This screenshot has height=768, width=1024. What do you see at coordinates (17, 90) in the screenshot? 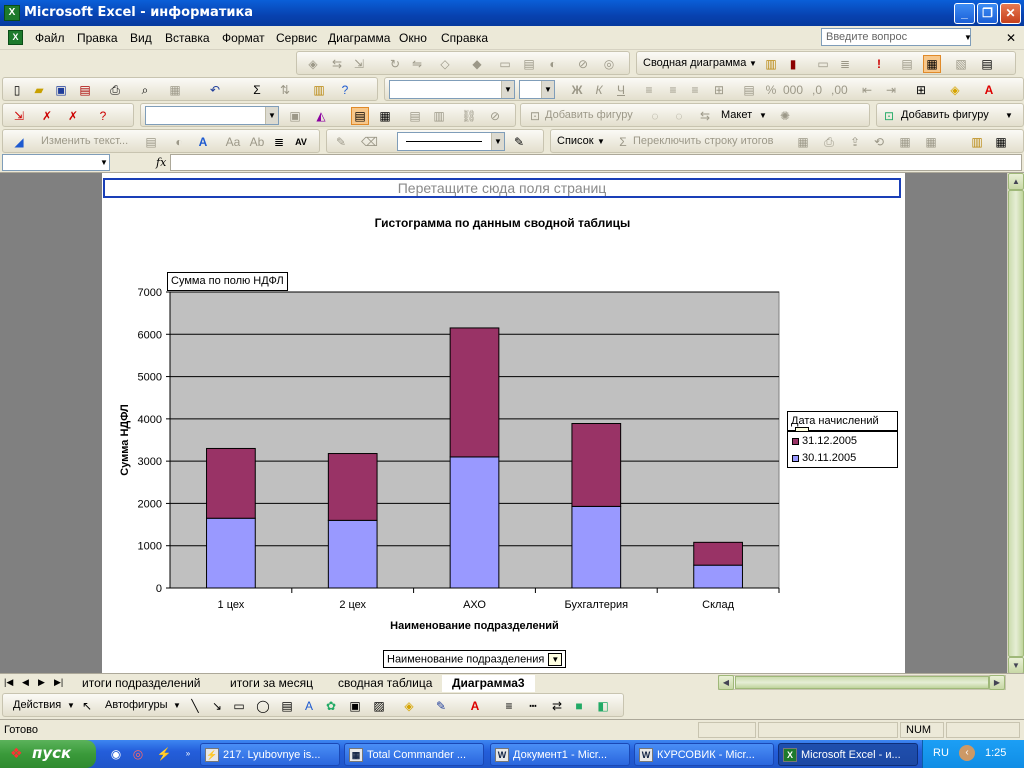
I see `new-icon: ▯` at bounding box center [17, 90].